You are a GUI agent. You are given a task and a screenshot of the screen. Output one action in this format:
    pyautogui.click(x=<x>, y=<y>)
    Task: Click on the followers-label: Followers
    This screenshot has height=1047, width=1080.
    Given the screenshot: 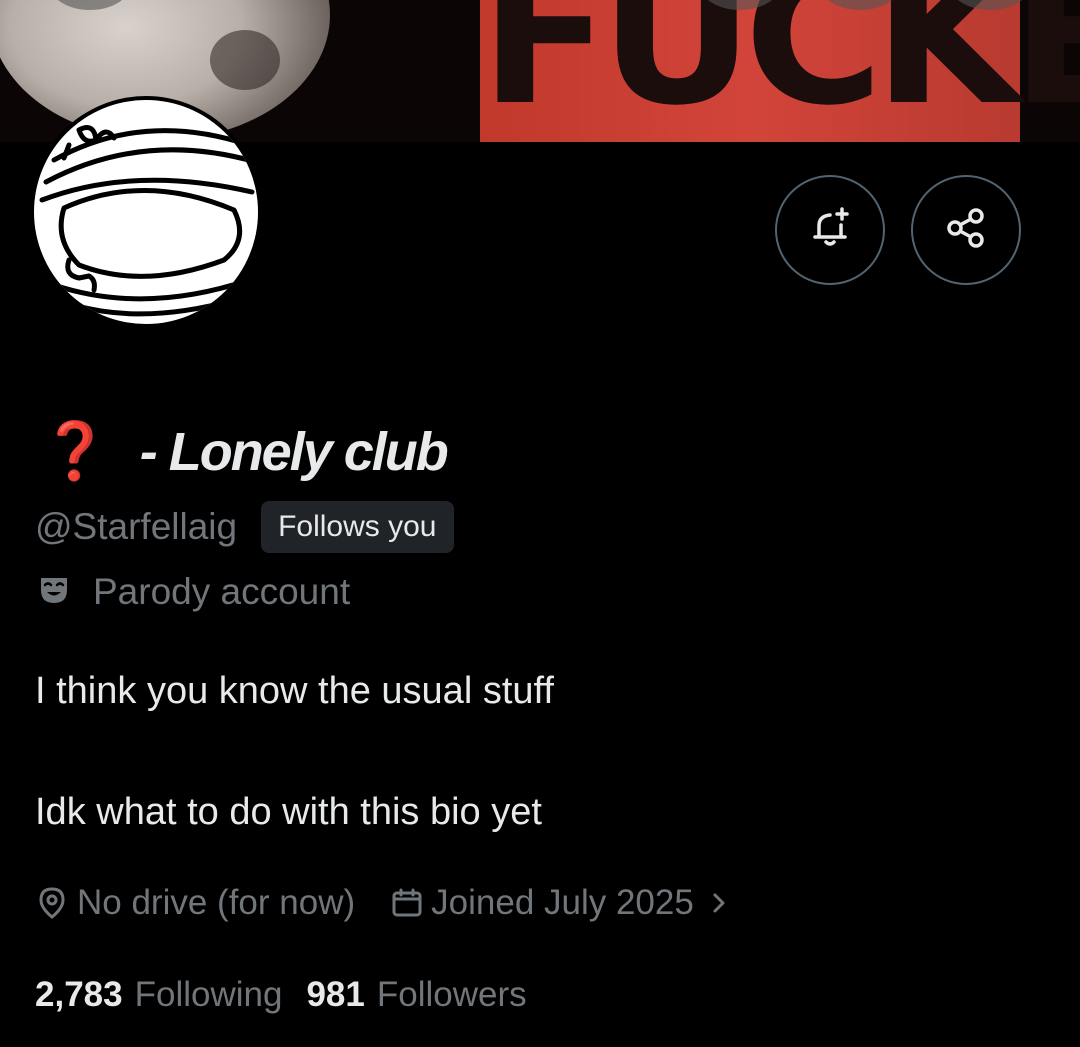 What is the action you would take?
    pyautogui.click(x=451, y=994)
    